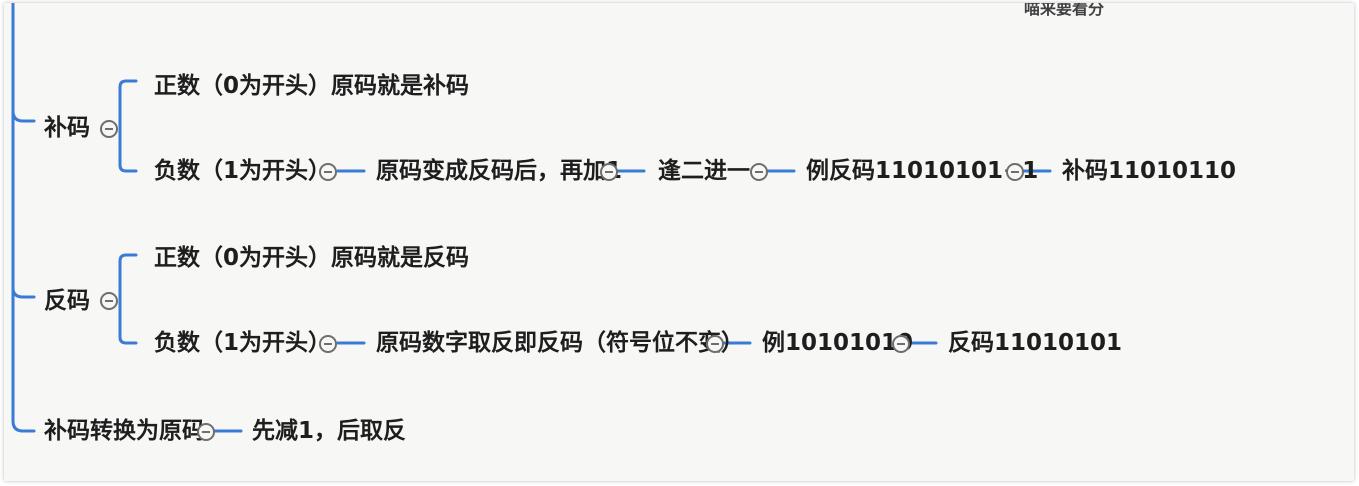  Describe the element at coordinates (1064, 10) in the screenshot. I see `cut-off-text: 喵来要看分` at that location.